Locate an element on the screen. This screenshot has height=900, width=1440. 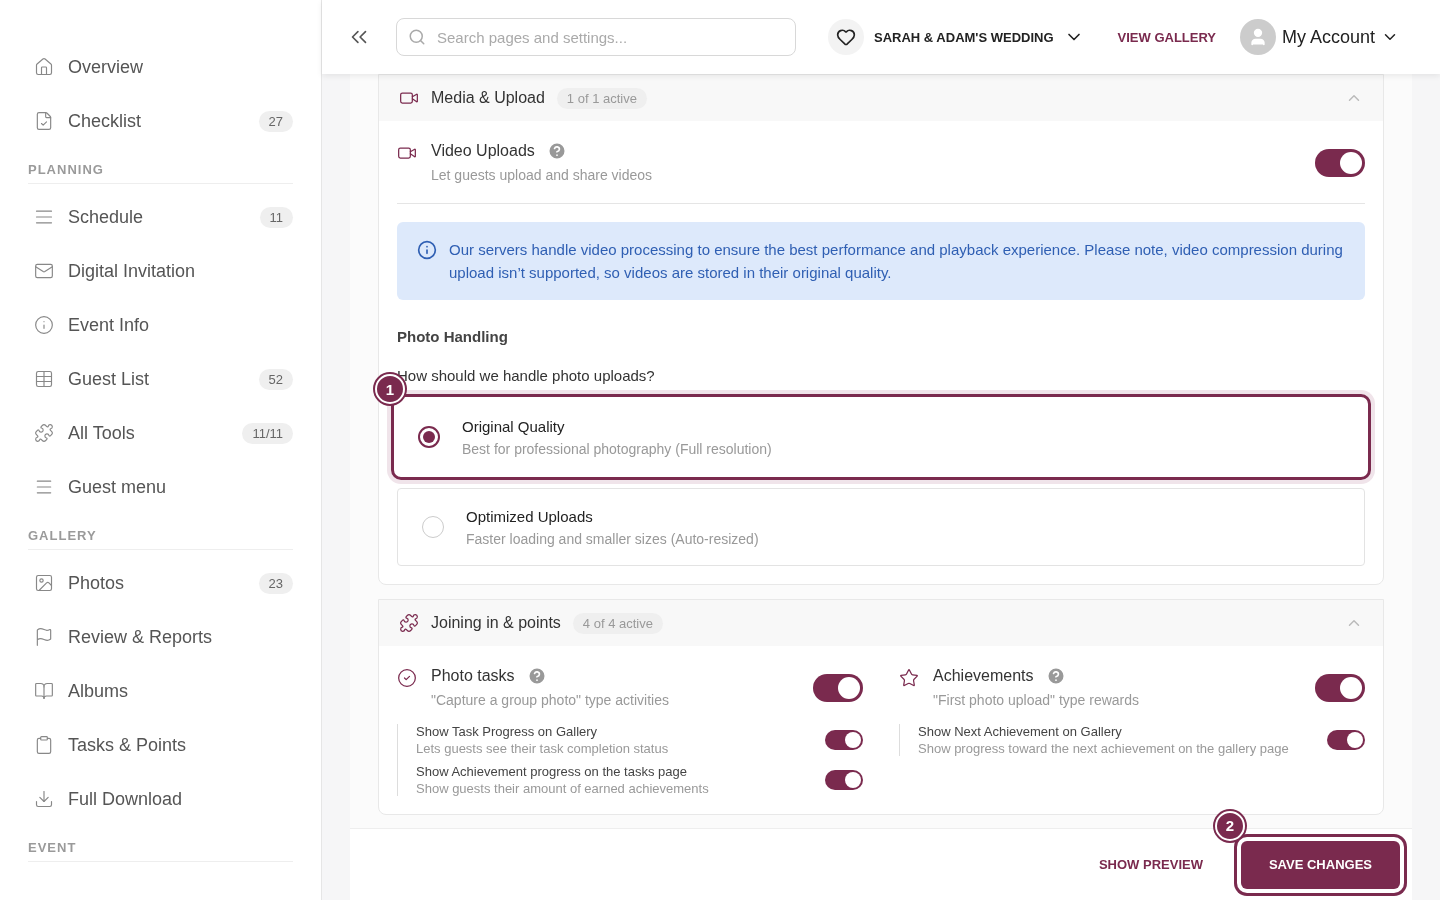
document-check-icon is located at coordinates (44, 121).